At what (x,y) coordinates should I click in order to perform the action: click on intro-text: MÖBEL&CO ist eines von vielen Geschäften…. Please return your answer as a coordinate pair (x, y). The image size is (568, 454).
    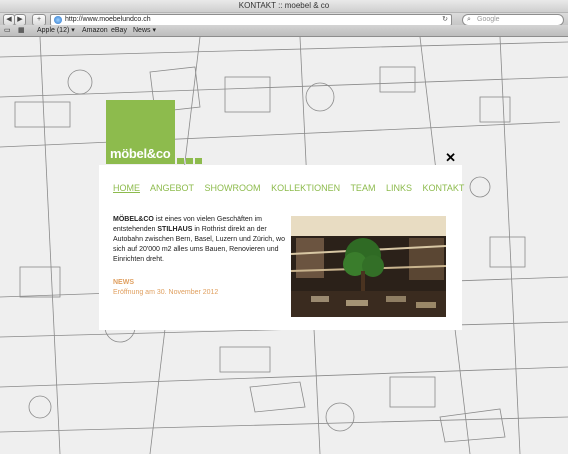
    Looking at the image, I should click on (201, 240).